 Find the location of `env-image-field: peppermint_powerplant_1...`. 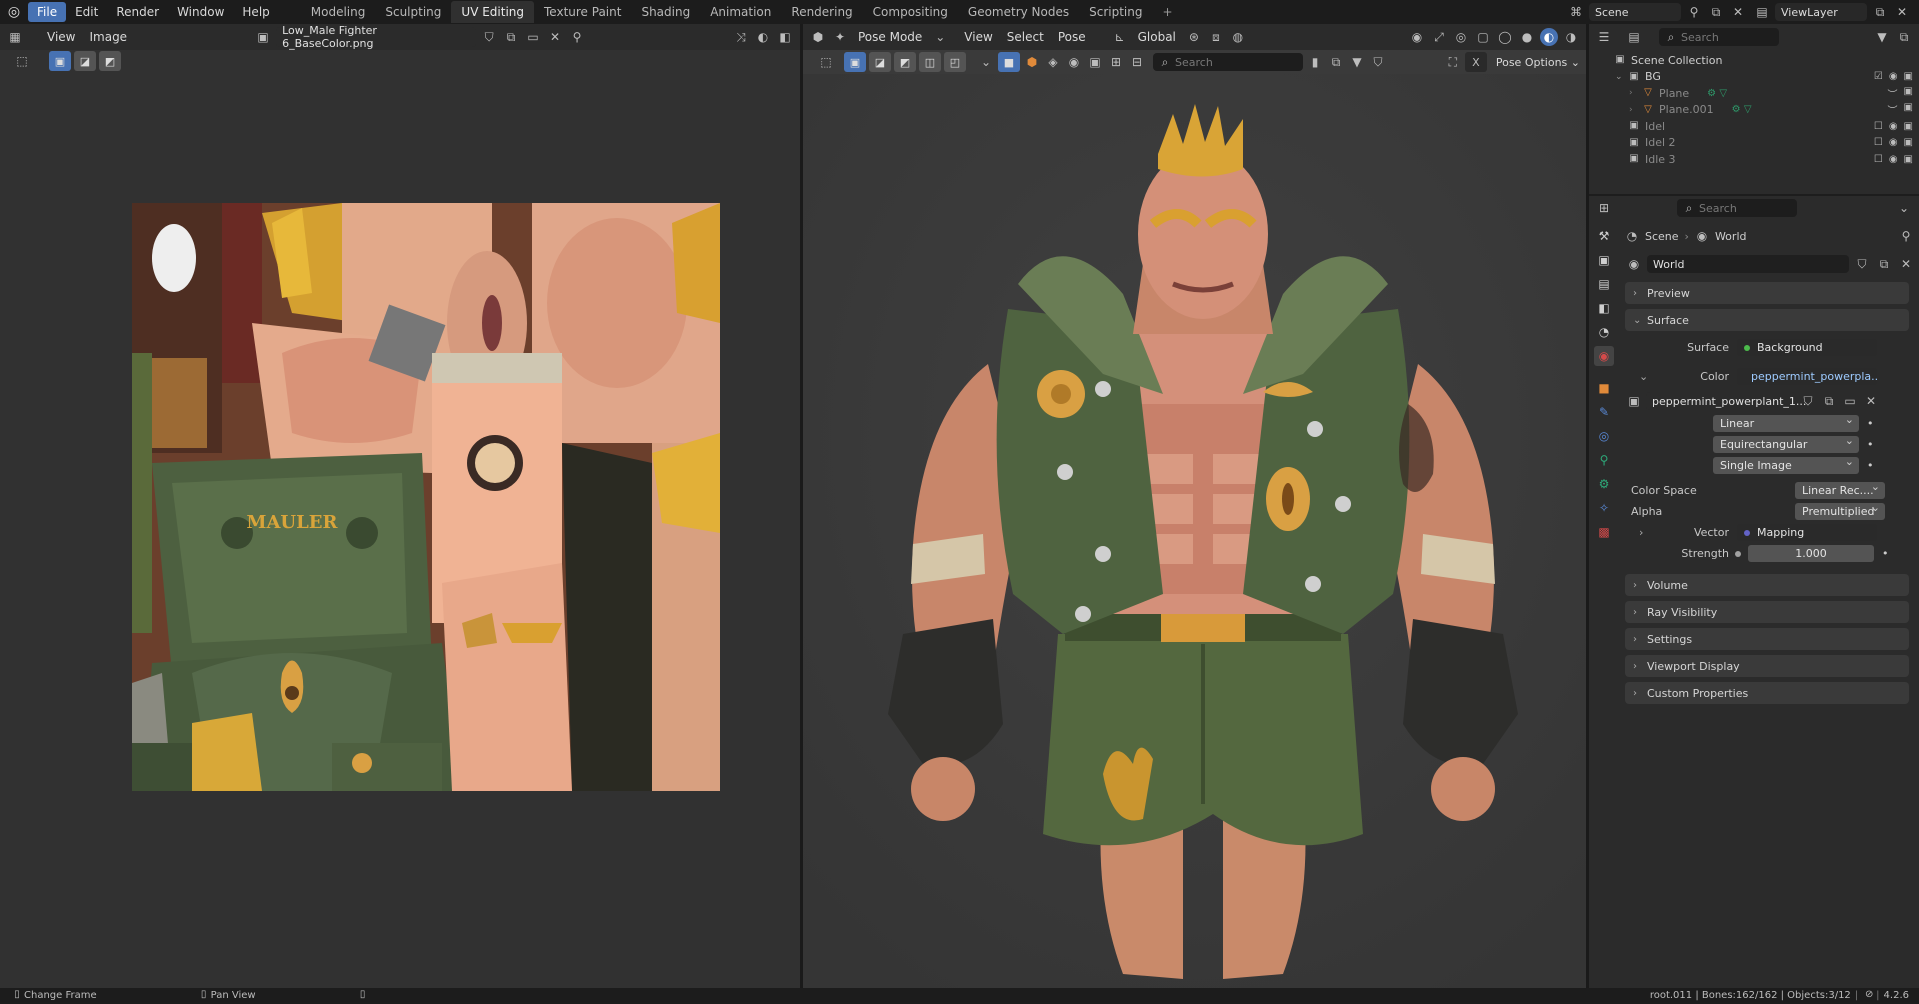

env-image-field: peppermint_powerplant_1... is located at coordinates (1726, 401).